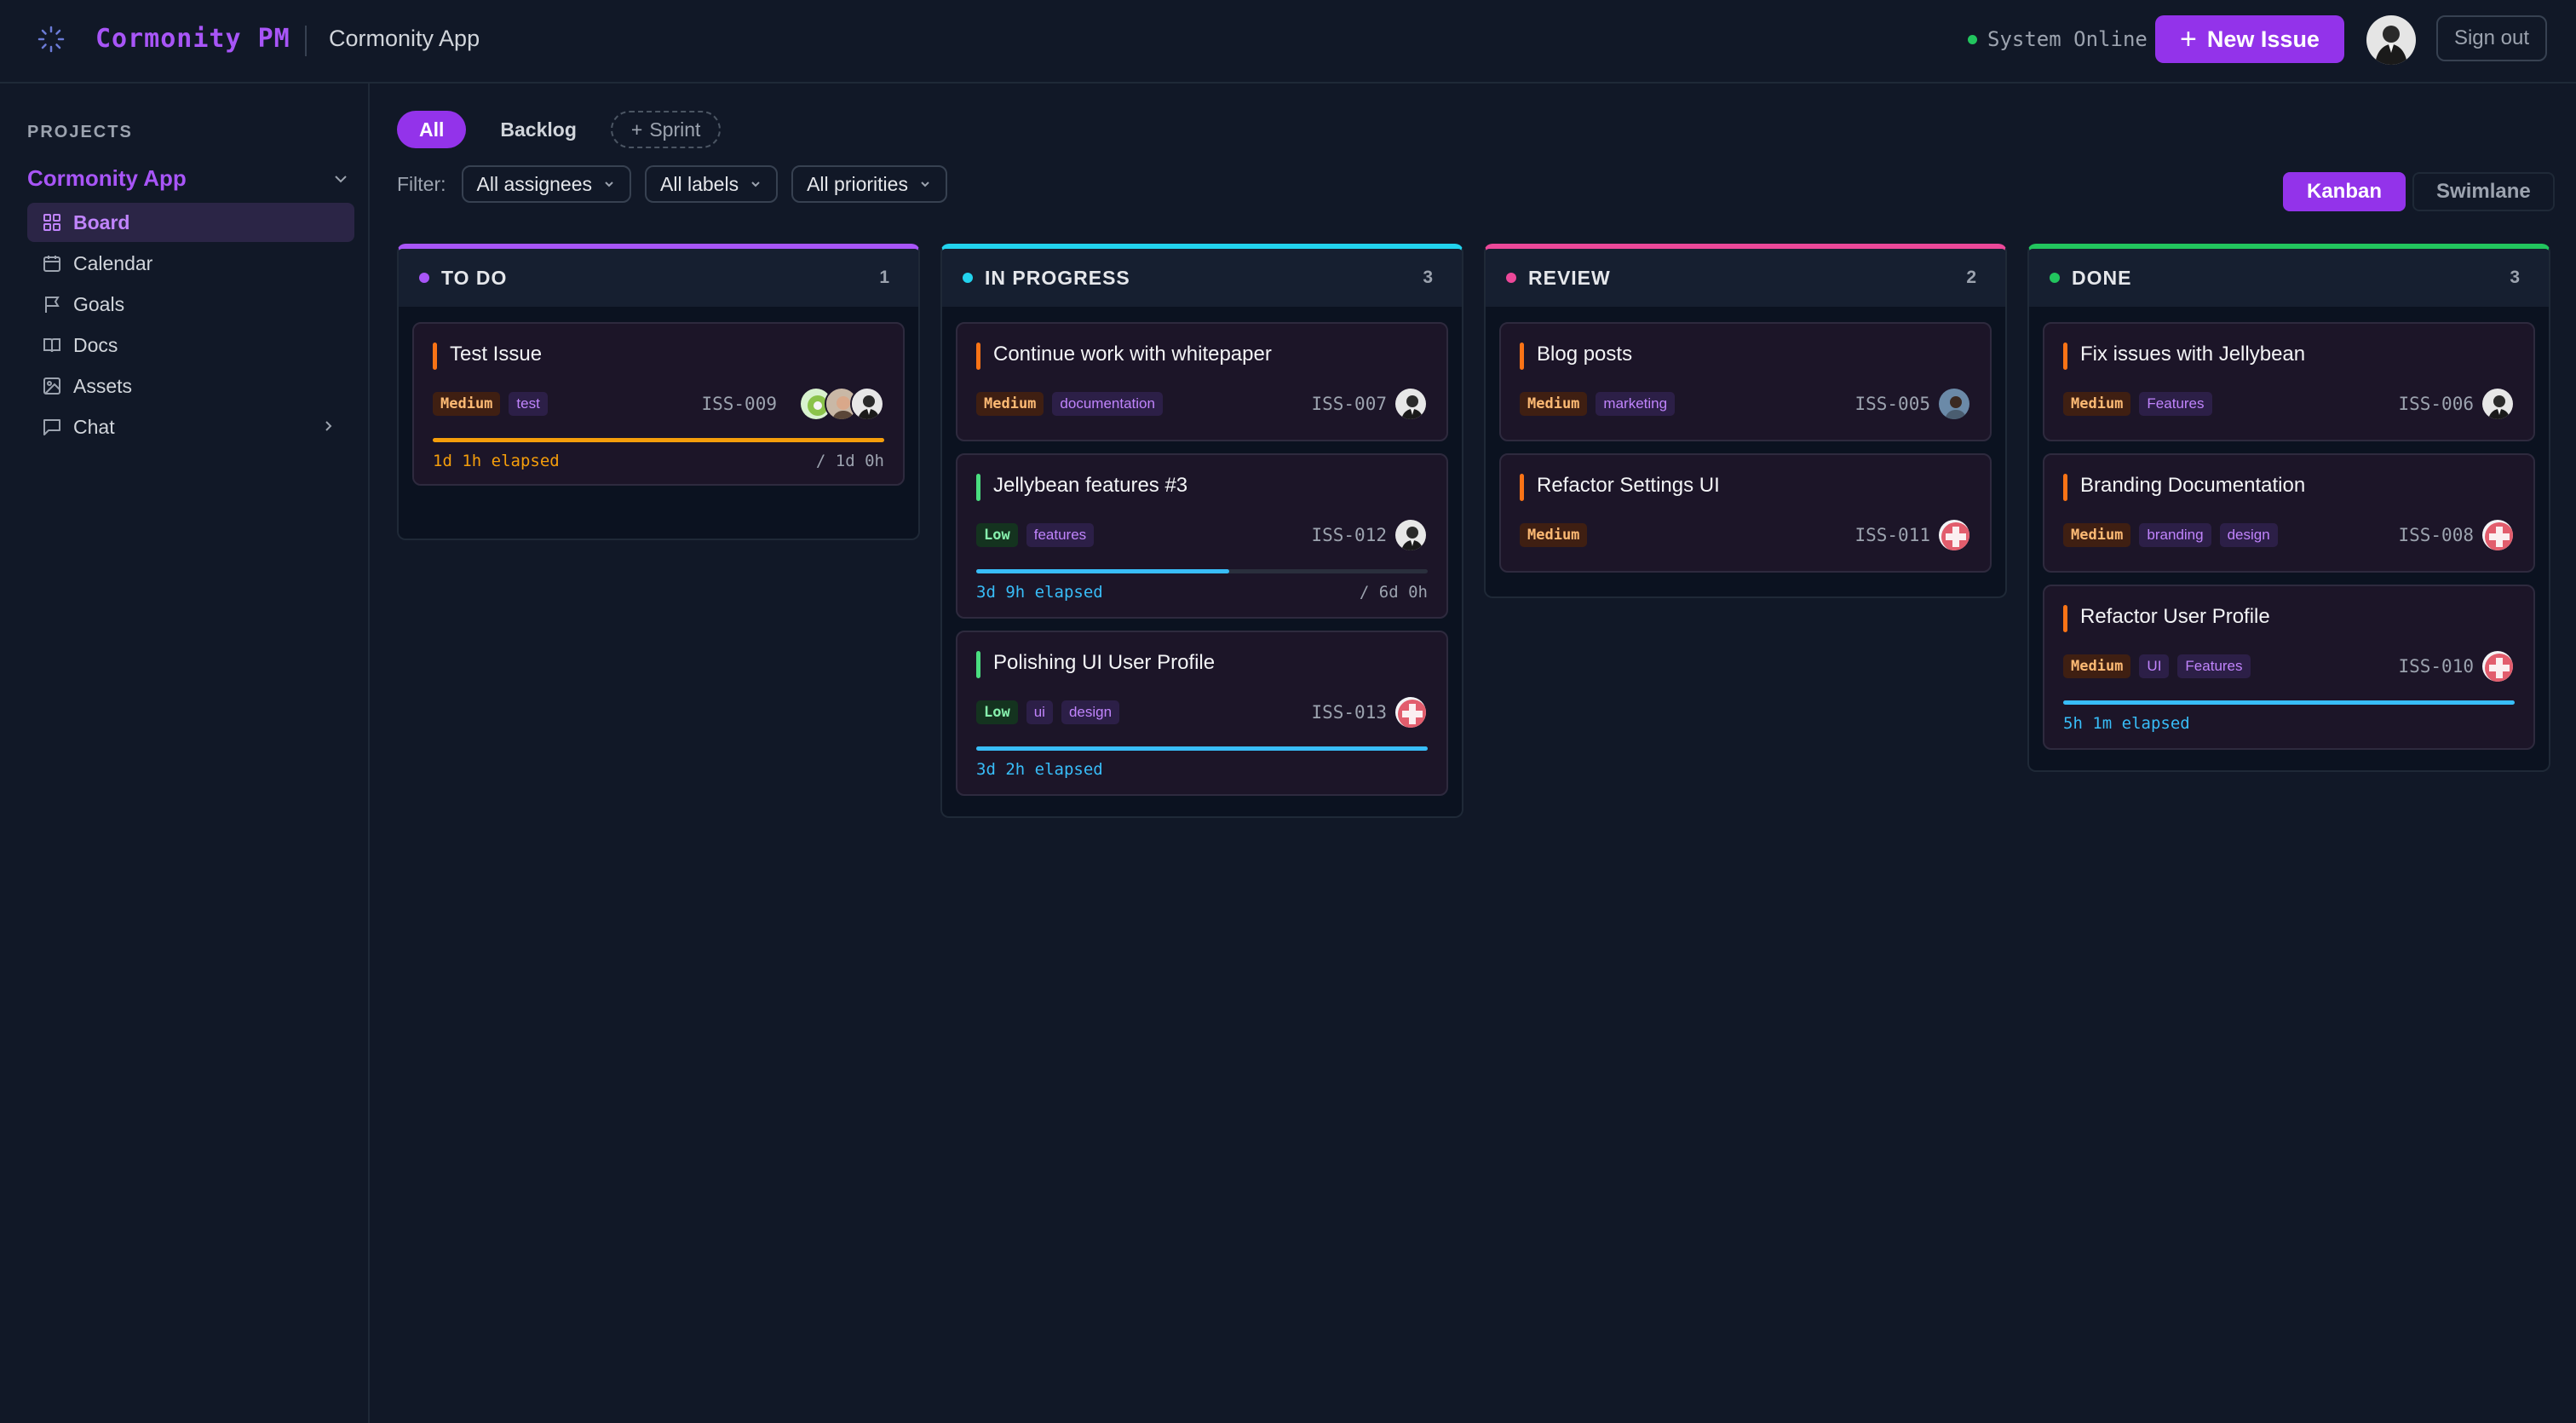 The image size is (2576, 1423). I want to click on kanban-view-button: Kanban, so click(2345, 191).